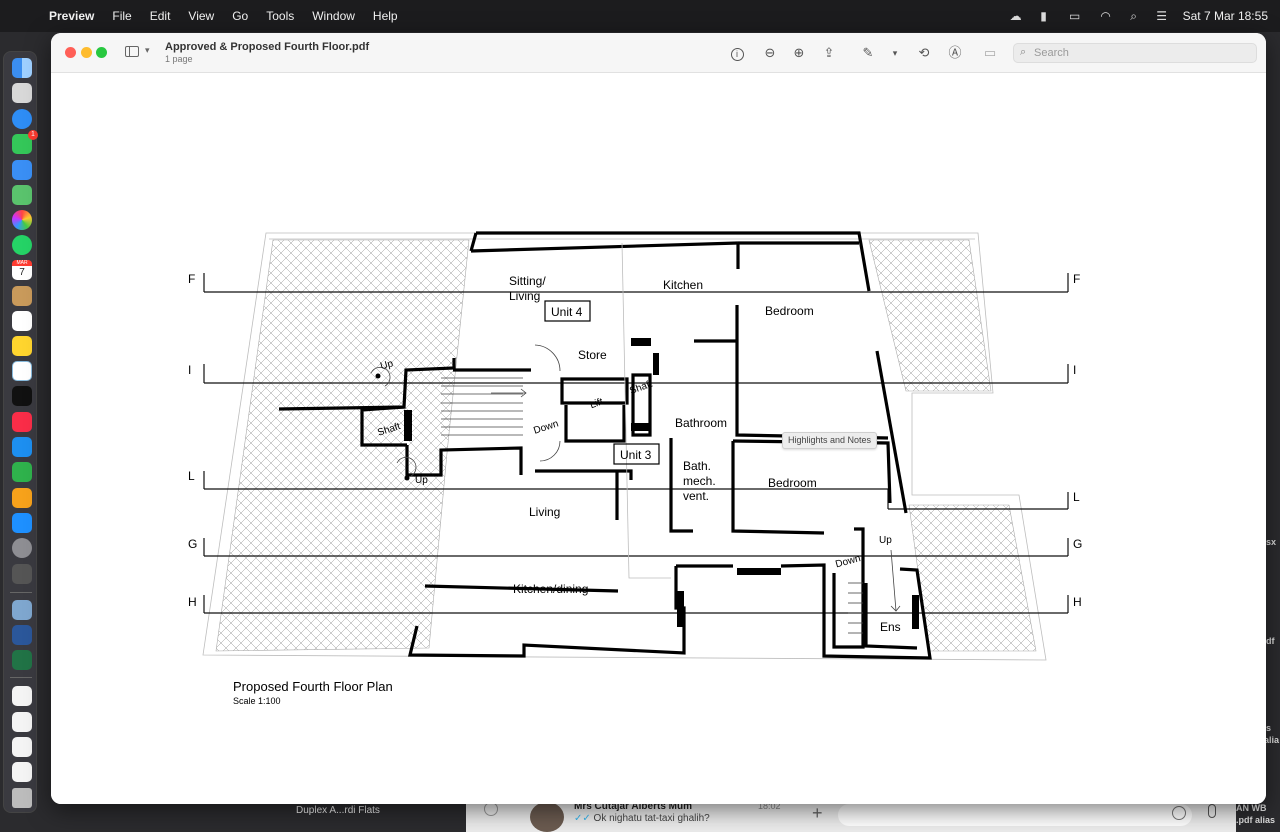 The height and width of the screenshot is (832, 1280). I want to click on menu-go: Go, so click(240, 16).